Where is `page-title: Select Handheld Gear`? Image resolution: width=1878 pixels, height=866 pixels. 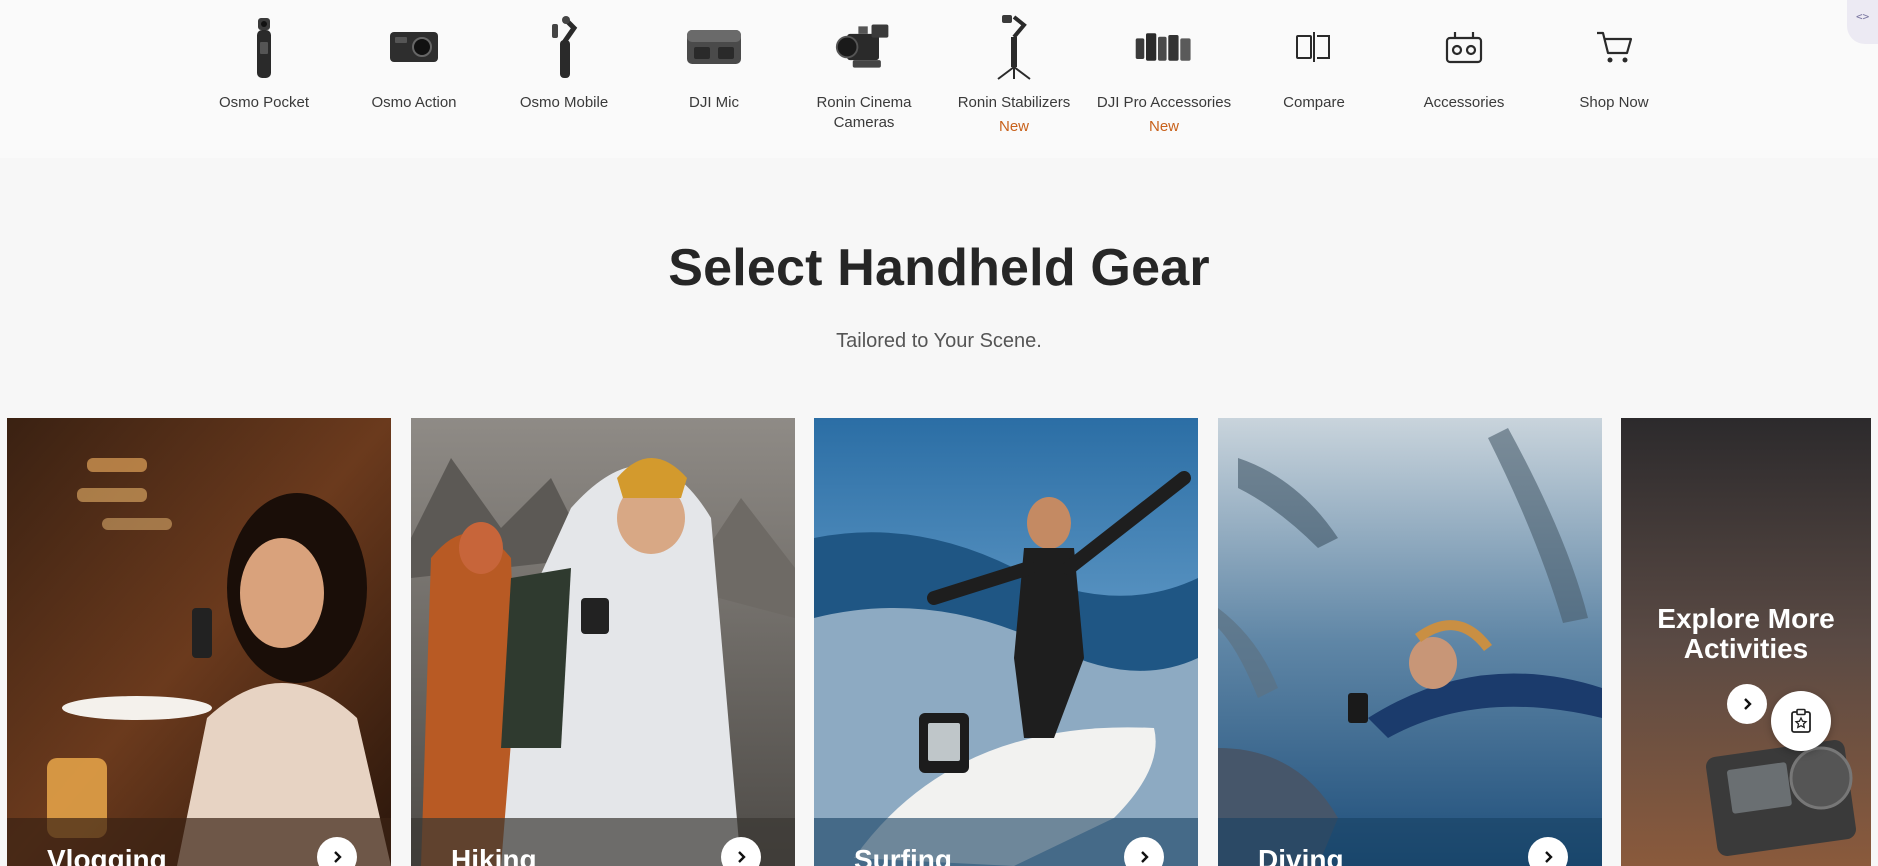
page-title: Select Handheld Gear is located at coordinates (939, 268).